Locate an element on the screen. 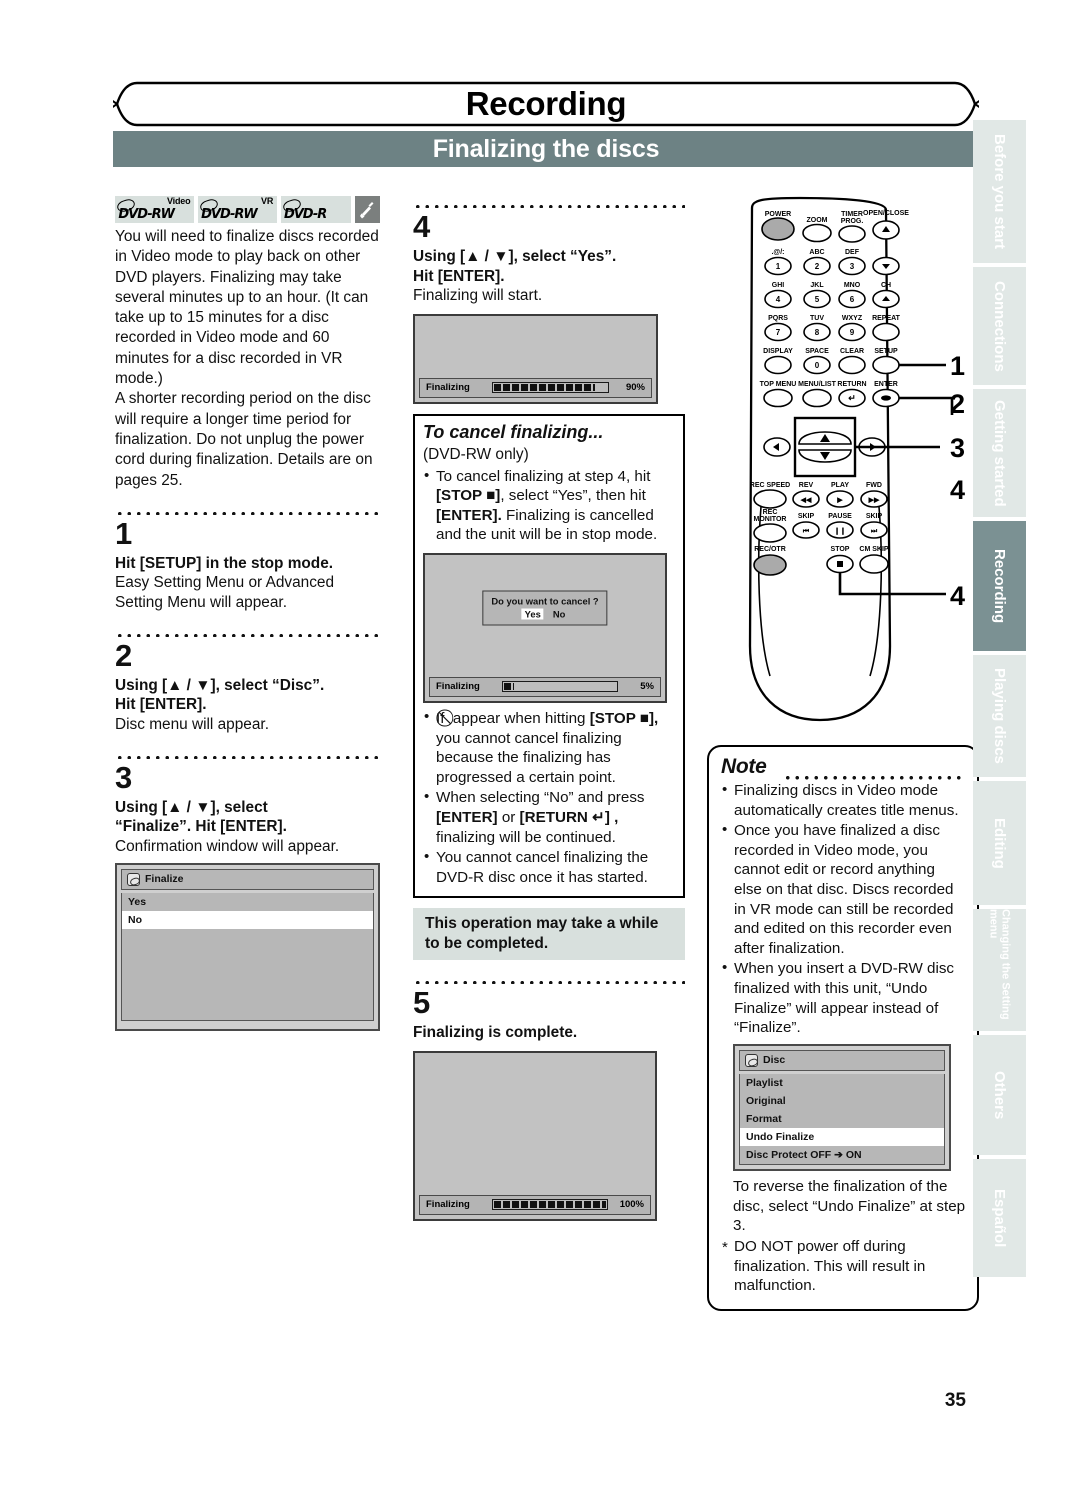 This screenshot has width=1080, height=1487. finalize-menu-title: Finalize is located at coordinates (164, 879).